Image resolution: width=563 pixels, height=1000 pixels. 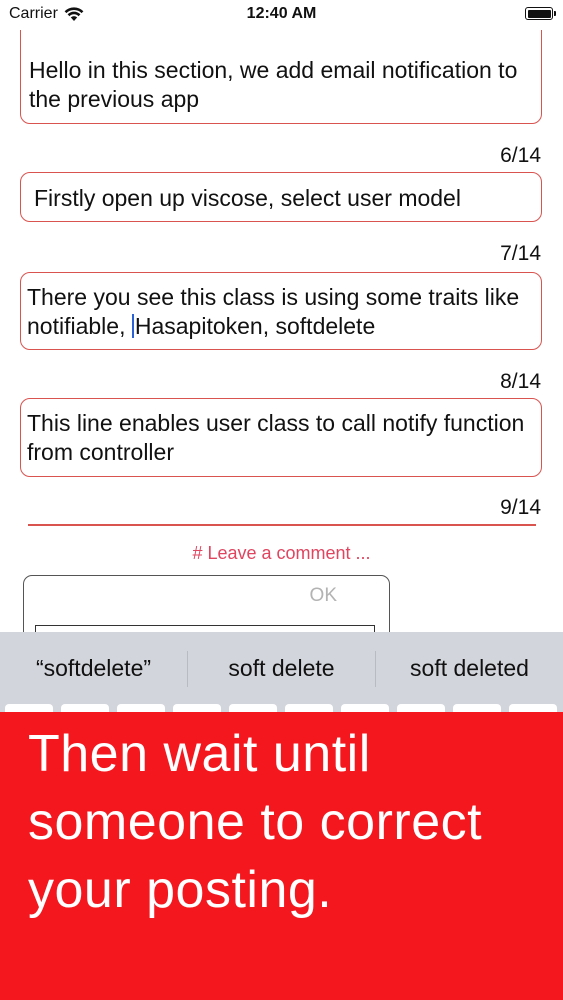 I want to click on suggestion-item: soft delete, so click(x=281, y=668).